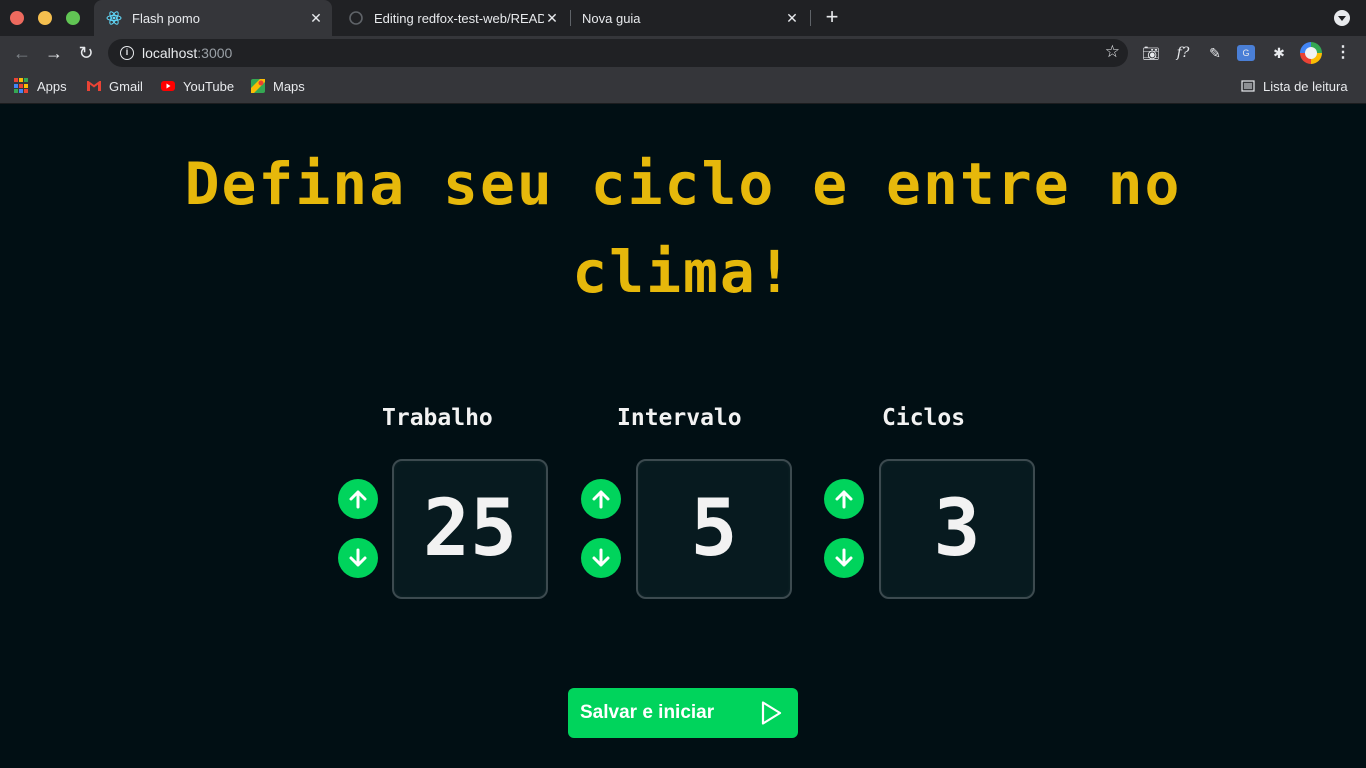 The image size is (1366, 768). Describe the element at coordinates (690, 18) in the screenshot. I see `tab-nova-guia: Nova guia ✕` at that location.